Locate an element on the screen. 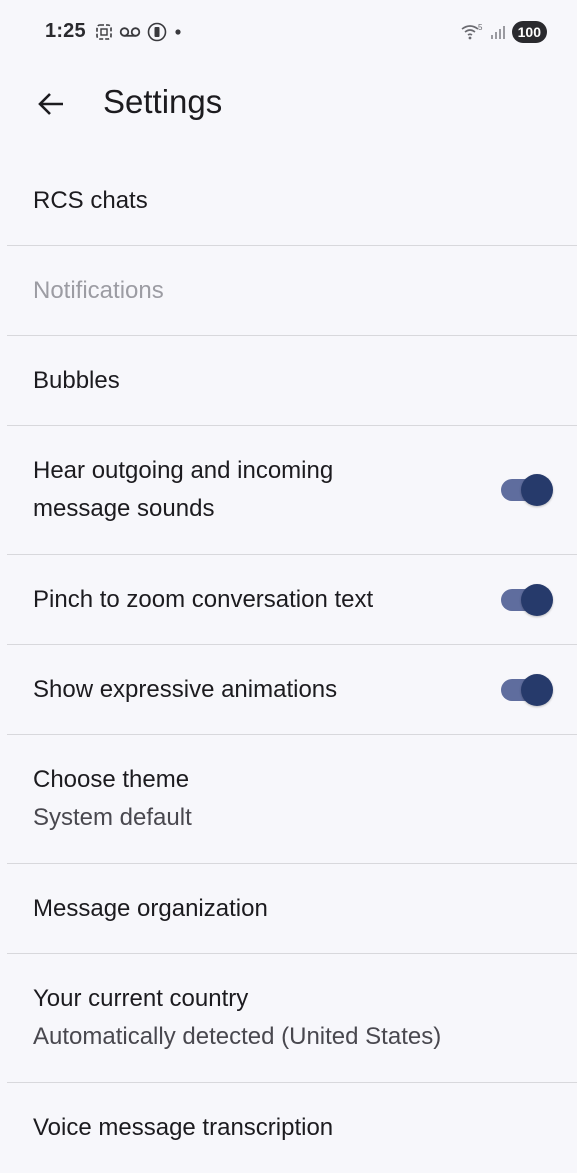 This screenshot has width=577, height=1173. setting-title: RCS chats is located at coordinates (90, 200).